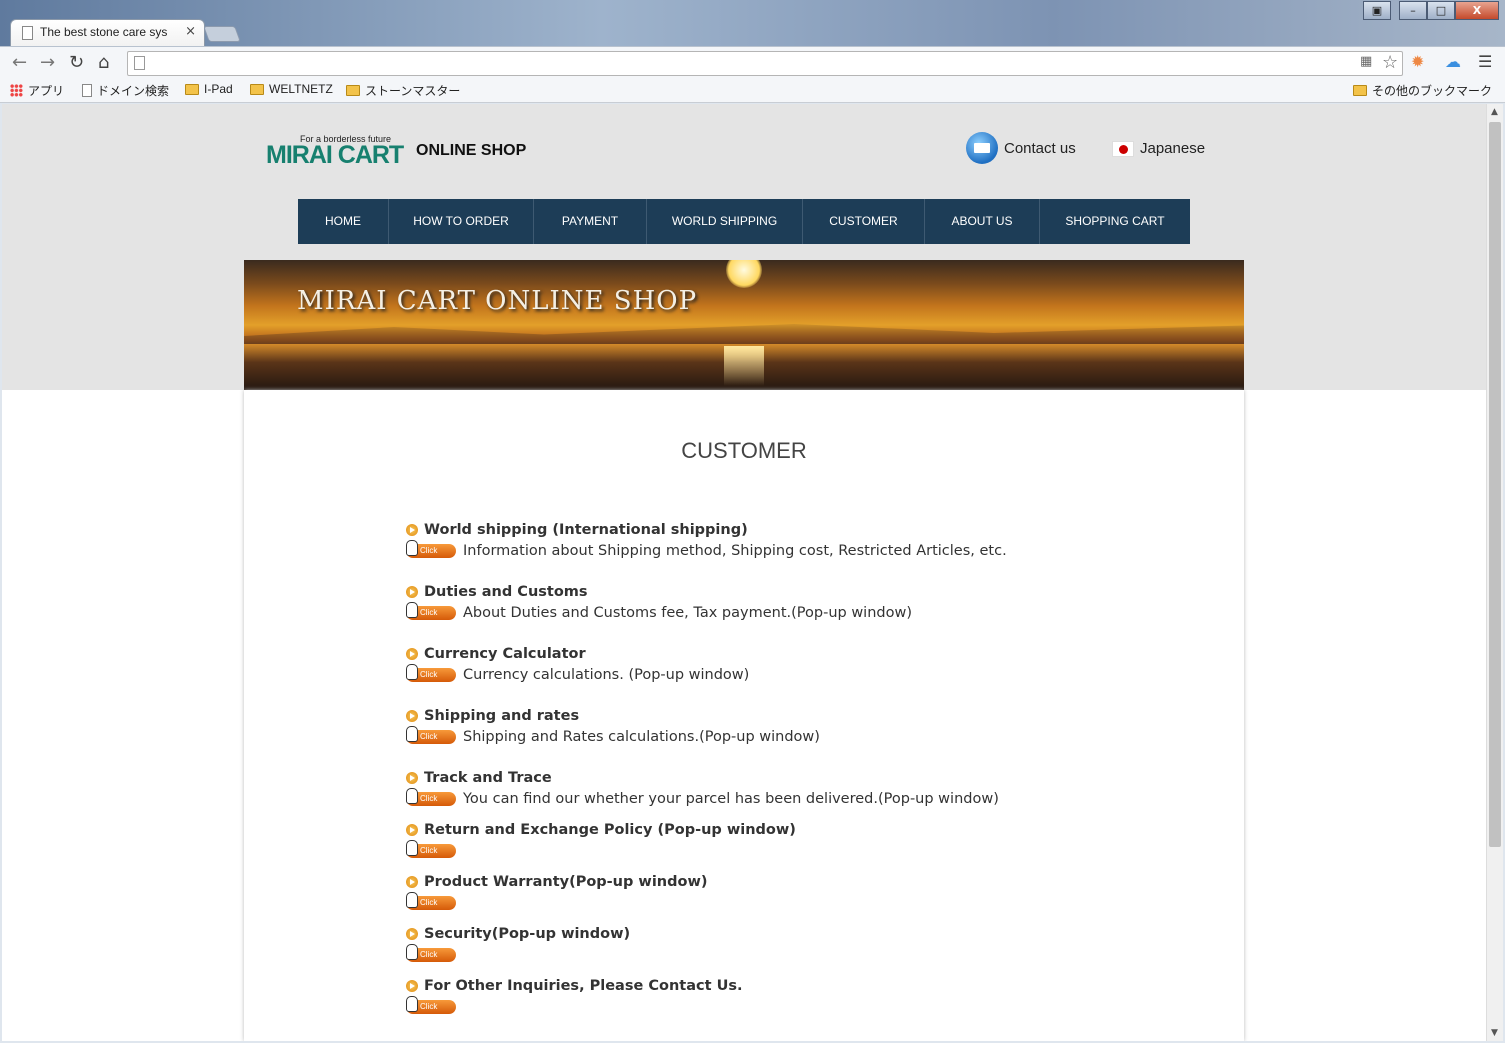  I want to click on mail-icon, so click(982, 148).